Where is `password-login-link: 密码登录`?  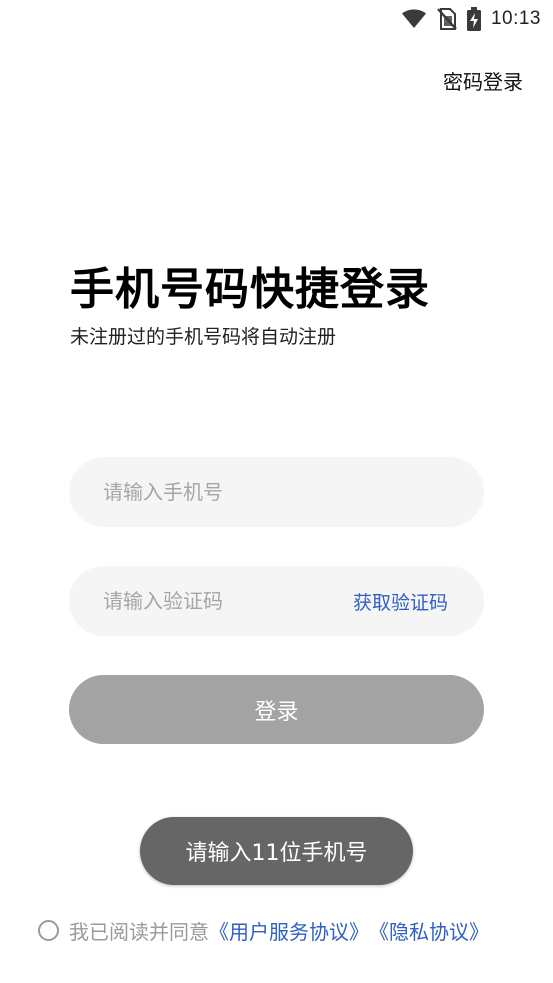 password-login-link: 密码登录 is located at coordinates (483, 80).